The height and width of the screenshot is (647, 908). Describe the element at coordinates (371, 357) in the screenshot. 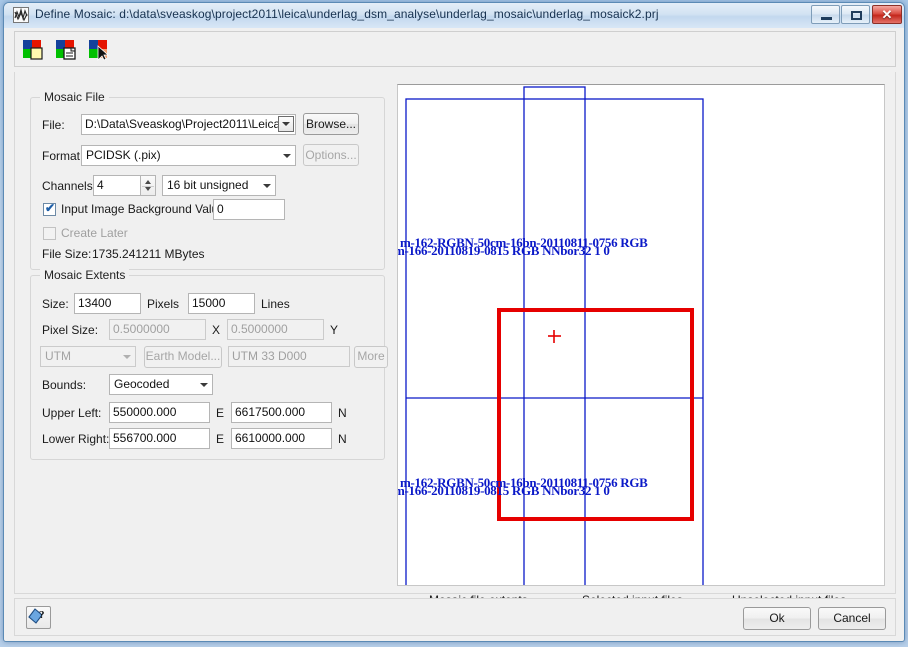

I see `more-projection-button: More` at that location.